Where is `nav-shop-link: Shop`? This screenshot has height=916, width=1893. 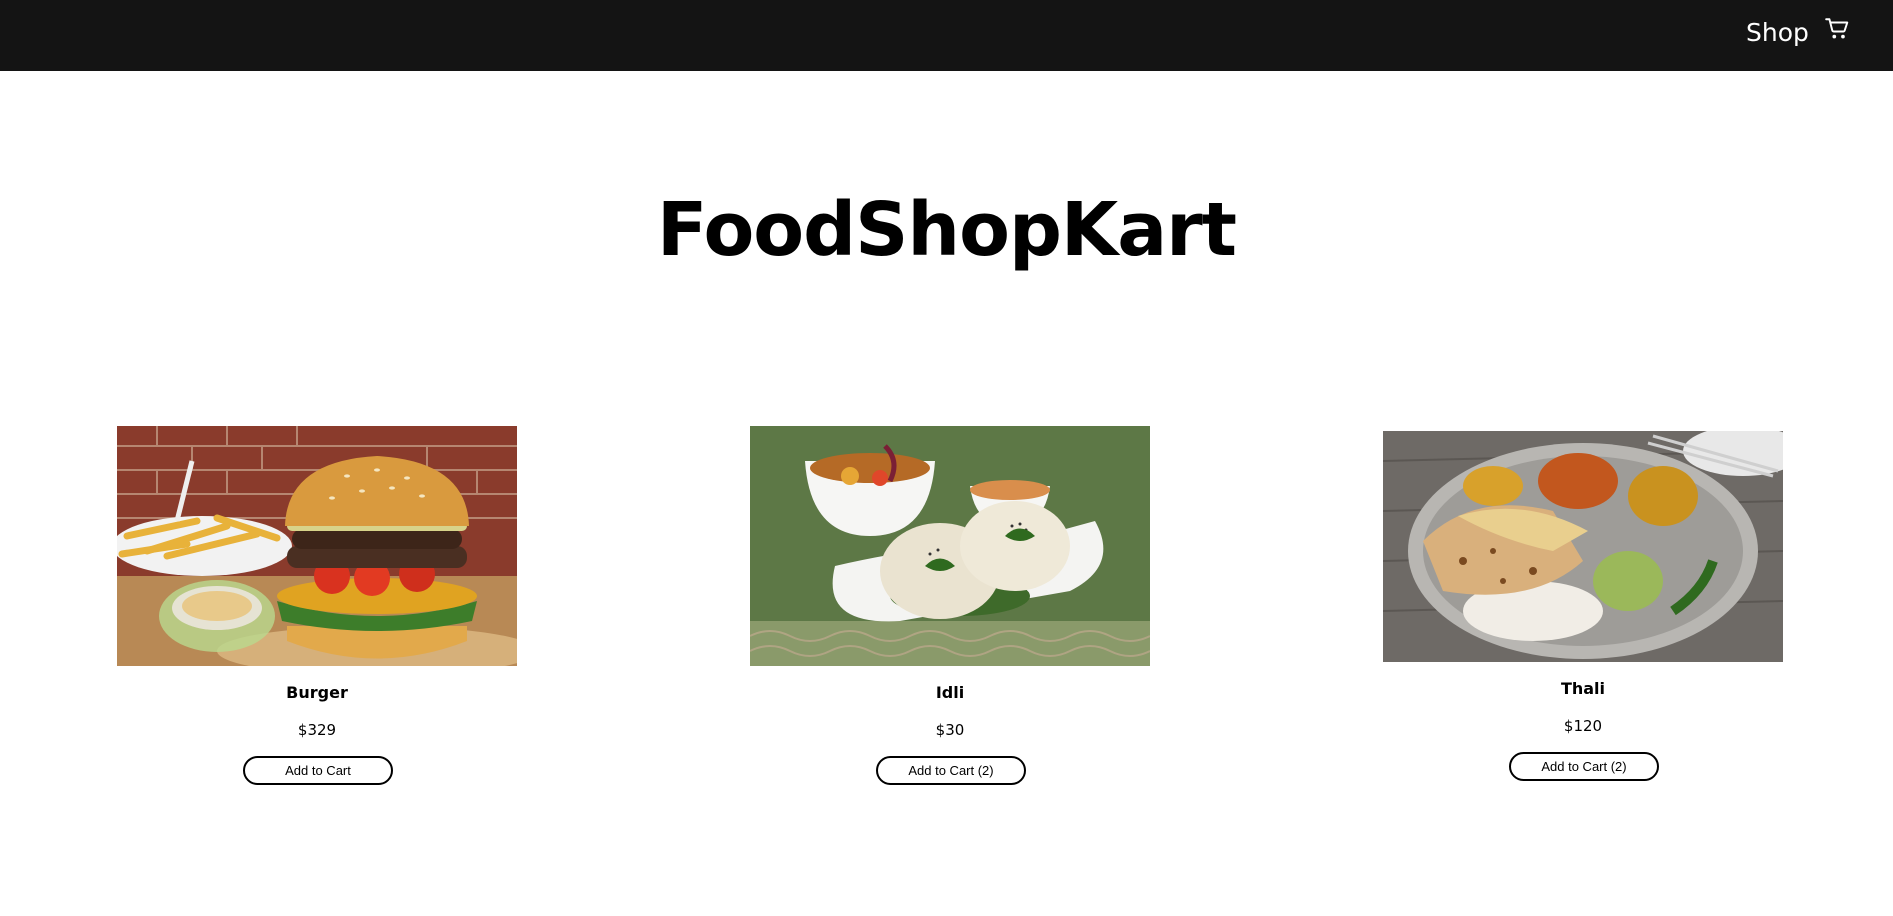
nav-shop-link: Shop is located at coordinates (1777, 33).